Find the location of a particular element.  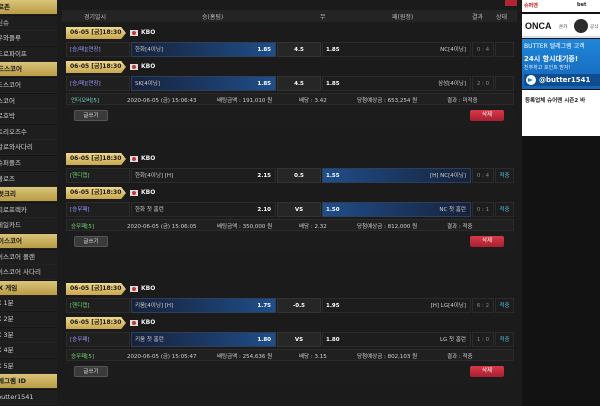

bet-type: [핸디캡] is located at coordinates (98, 175).